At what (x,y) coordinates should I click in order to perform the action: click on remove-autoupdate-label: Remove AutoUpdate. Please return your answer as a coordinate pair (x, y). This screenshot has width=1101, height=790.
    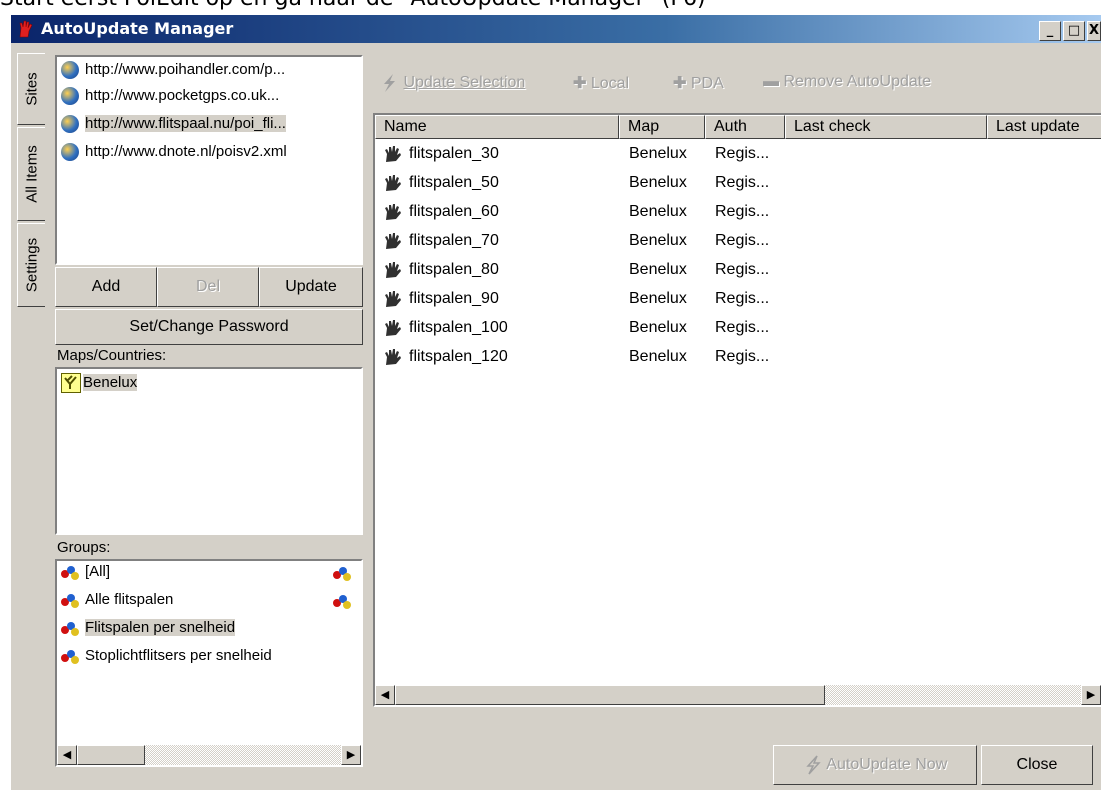
    Looking at the image, I should click on (857, 81).